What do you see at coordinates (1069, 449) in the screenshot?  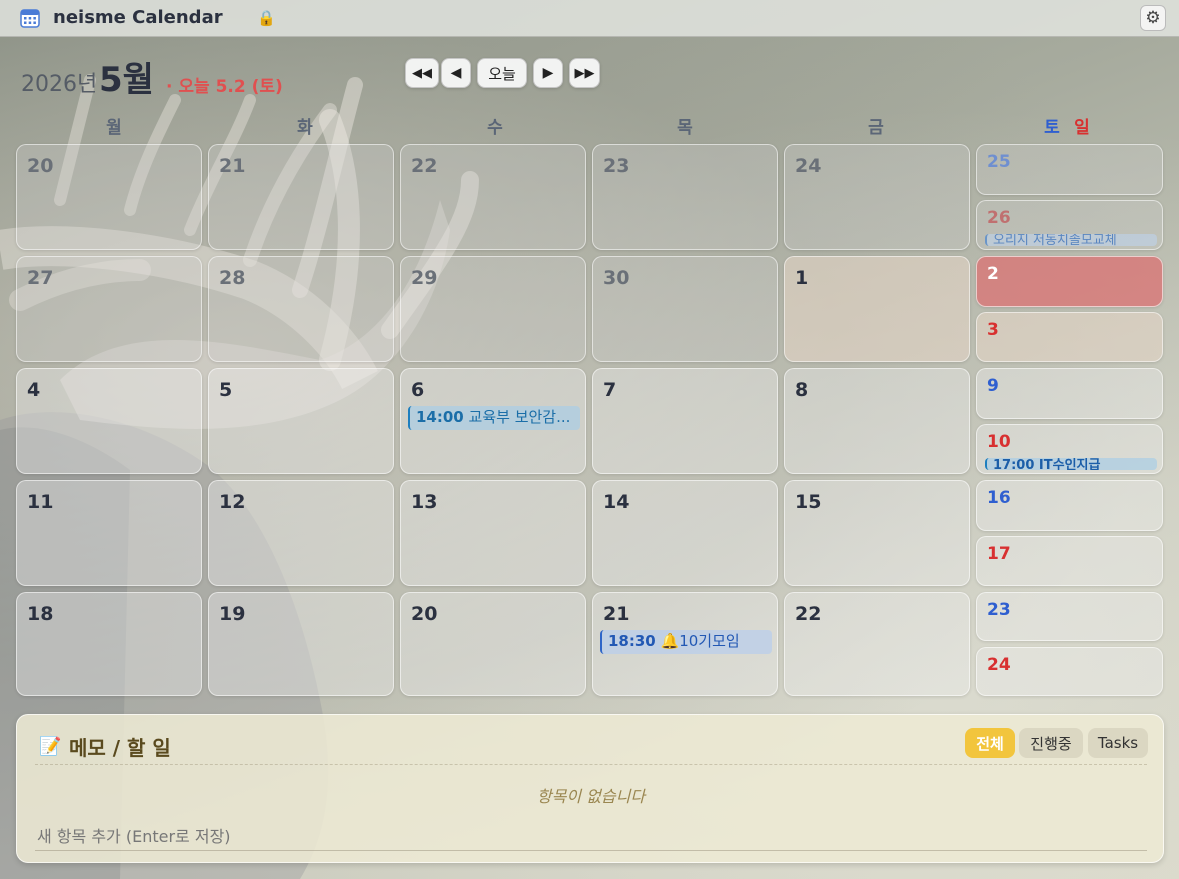 I see `day-cell-sunday: 10 17:00 IT수인지급` at bounding box center [1069, 449].